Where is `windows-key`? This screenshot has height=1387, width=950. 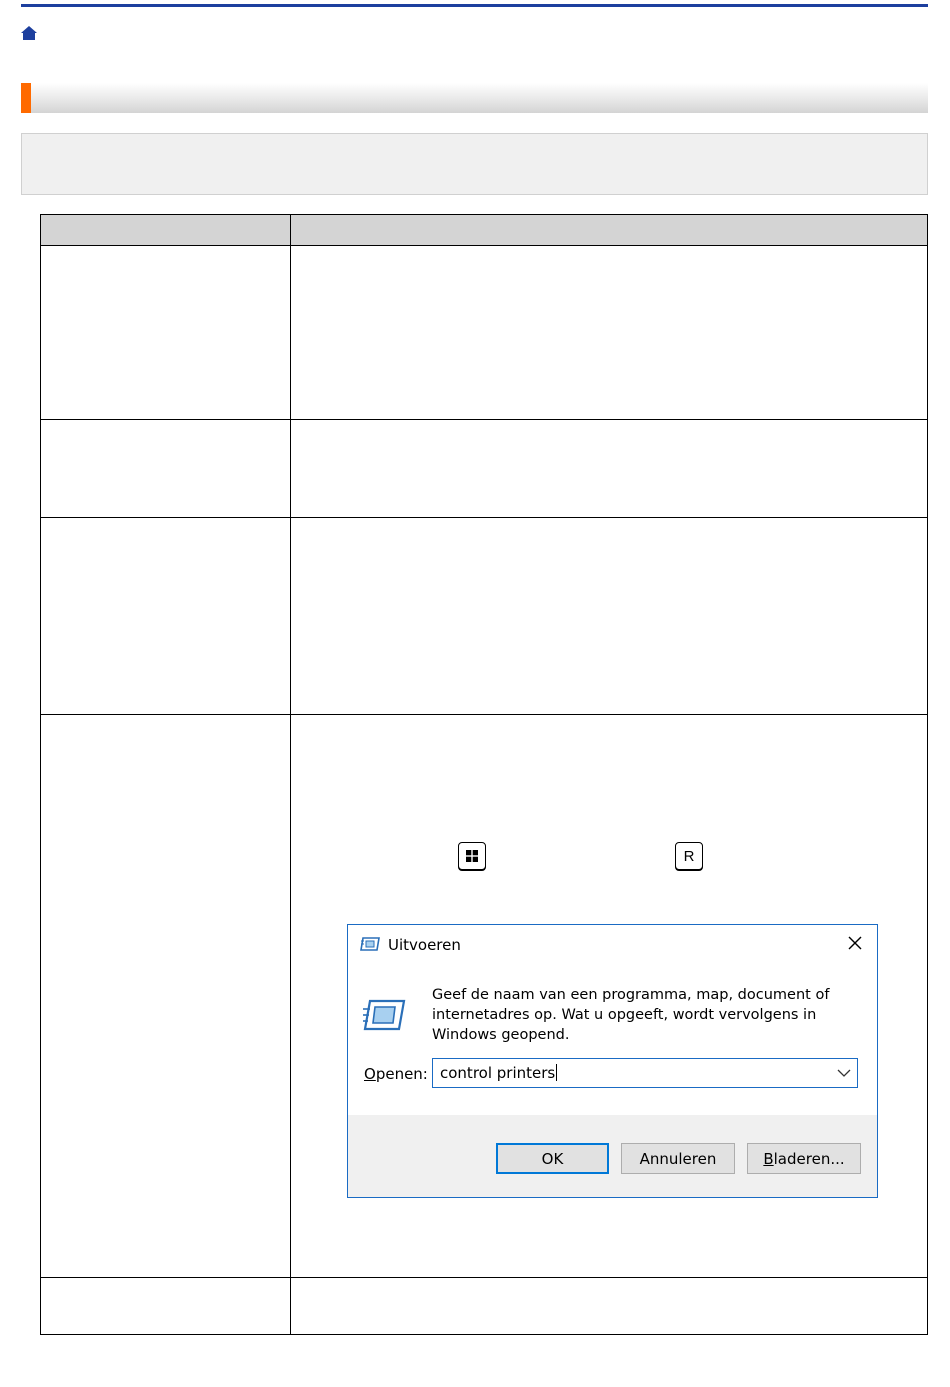 windows-key is located at coordinates (472, 856).